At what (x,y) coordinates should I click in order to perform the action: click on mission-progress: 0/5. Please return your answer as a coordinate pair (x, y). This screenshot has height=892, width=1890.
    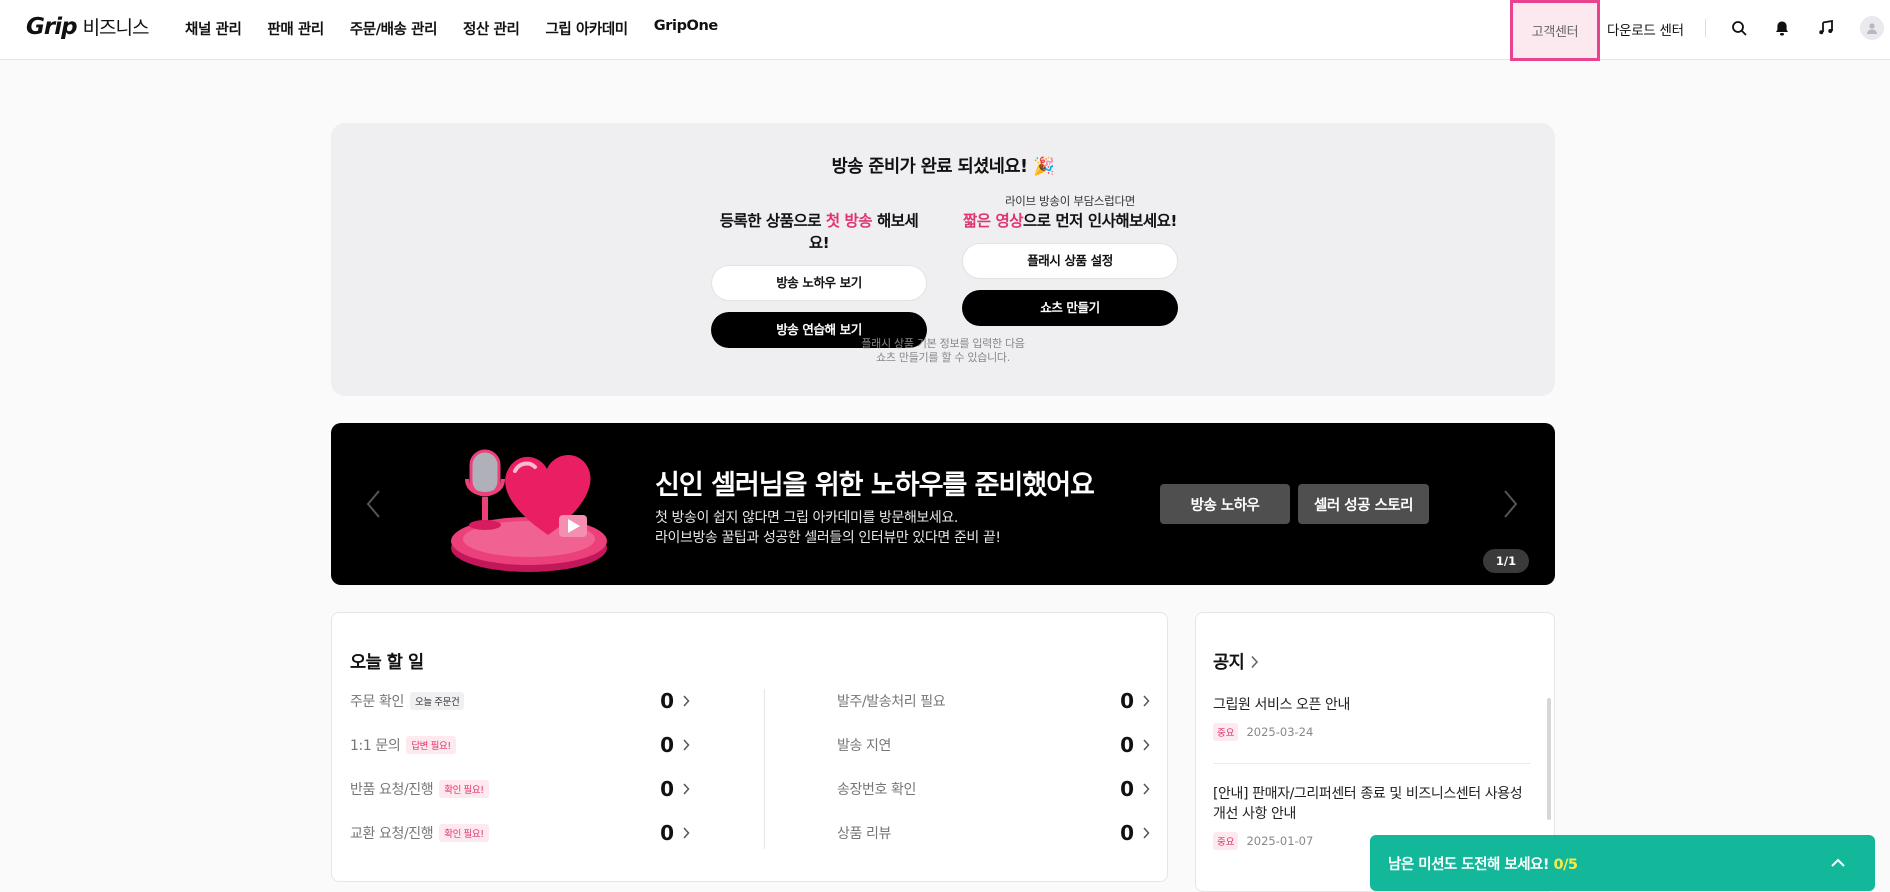
    Looking at the image, I should click on (1565, 865).